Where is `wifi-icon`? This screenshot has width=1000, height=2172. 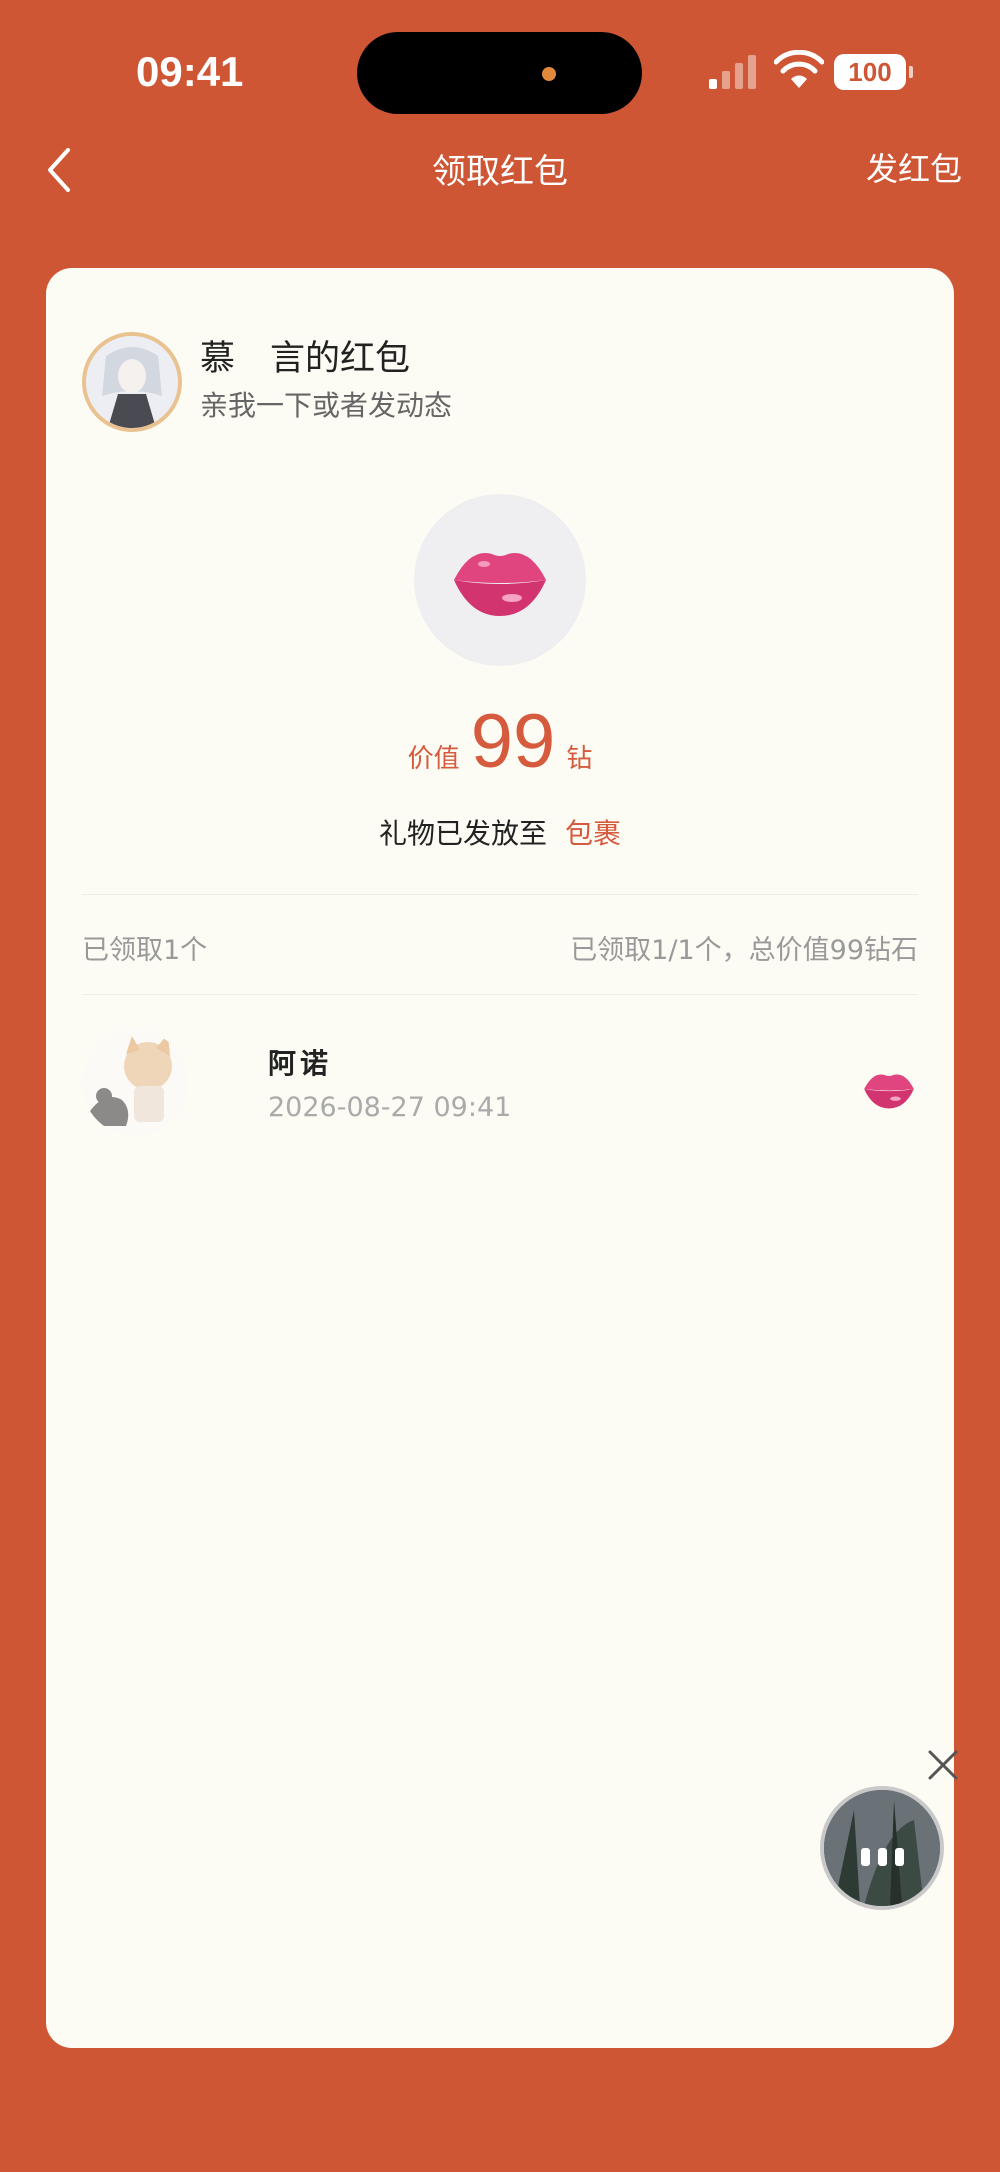
wifi-icon is located at coordinates (799, 69).